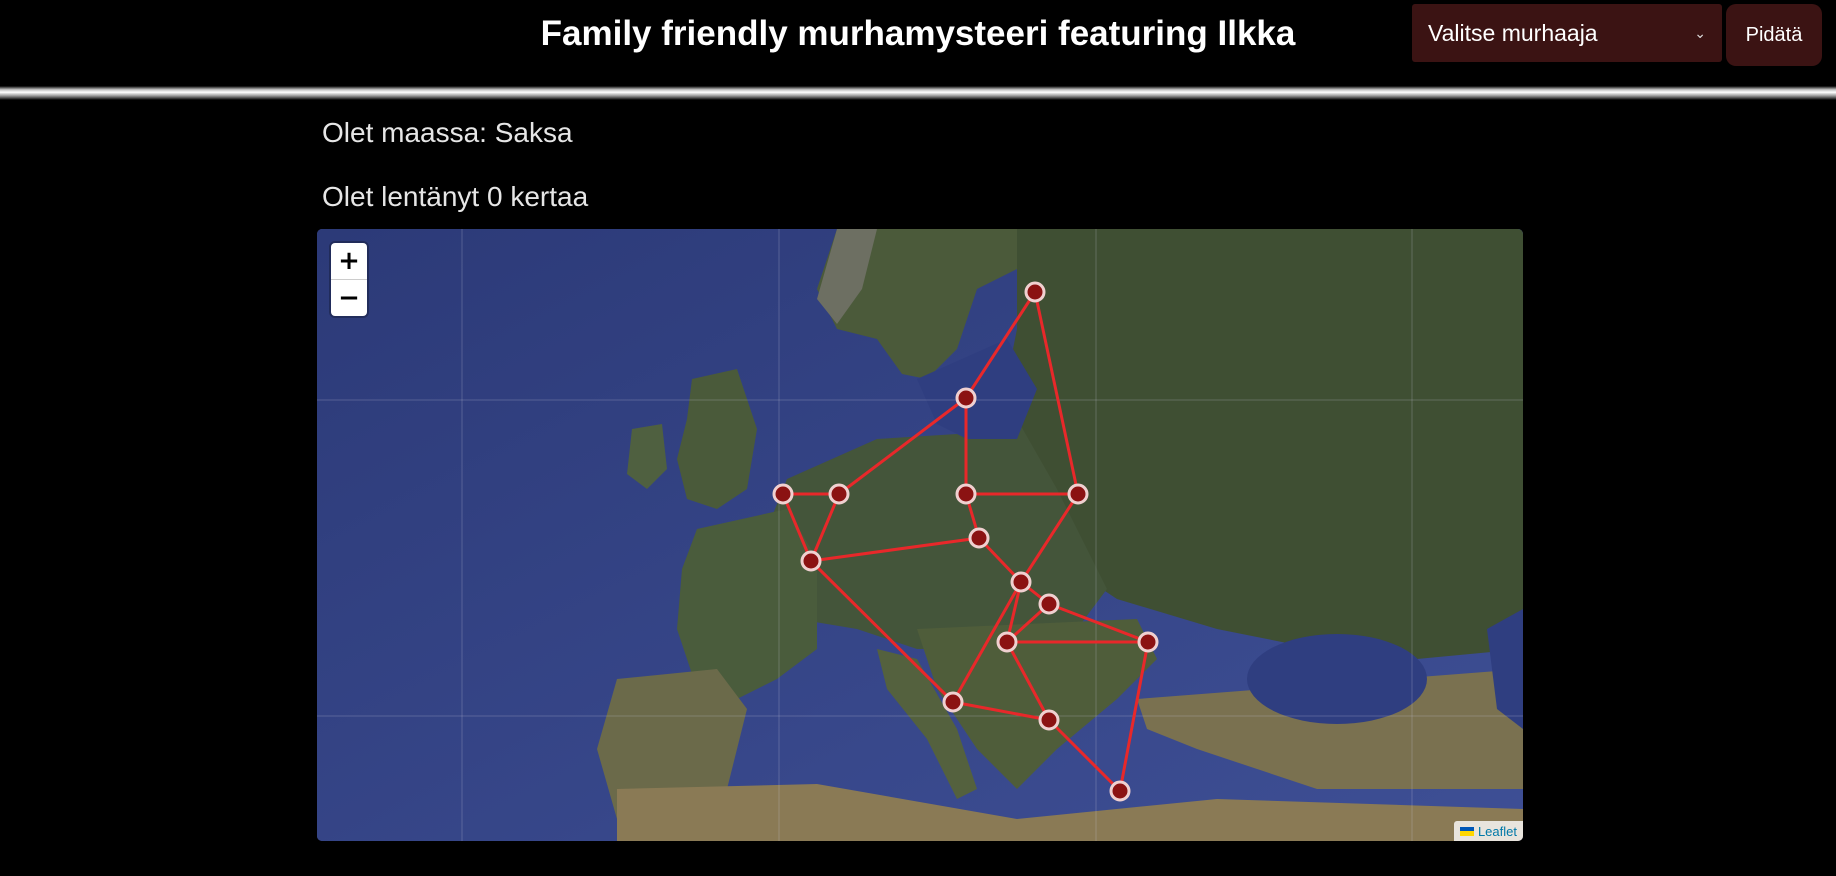 This screenshot has height=876, width=1836. What do you see at coordinates (1700, 32) in the screenshot?
I see `chevron-down-icon: ⌄` at bounding box center [1700, 32].